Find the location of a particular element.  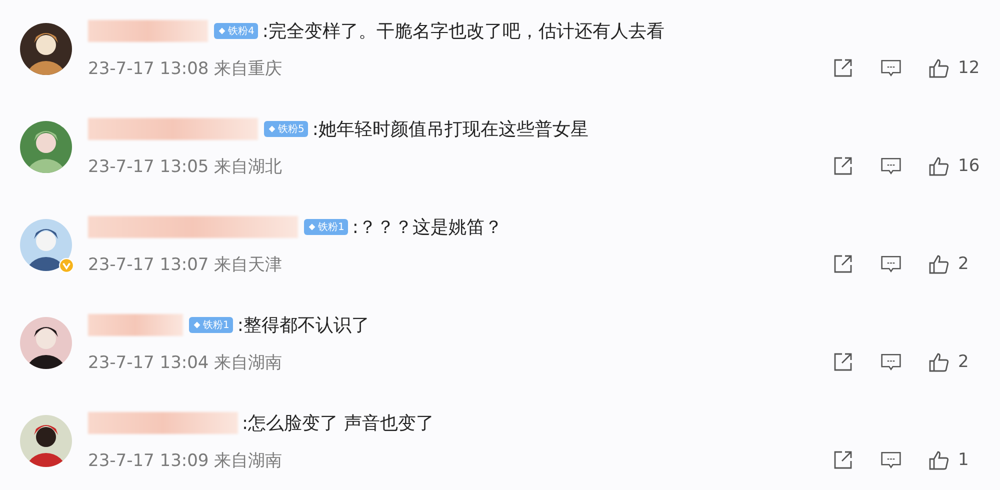

comment-time: 23-7-17 13:04 来自湖南 is located at coordinates (186, 363).